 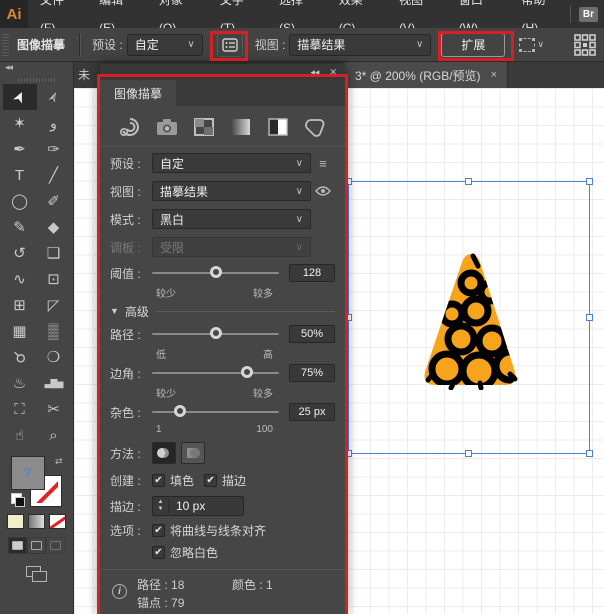 What do you see at coordinates (54, 331) in the screenshot?
I see `gradient-tool: ▒` at bounding box center [54, 331].